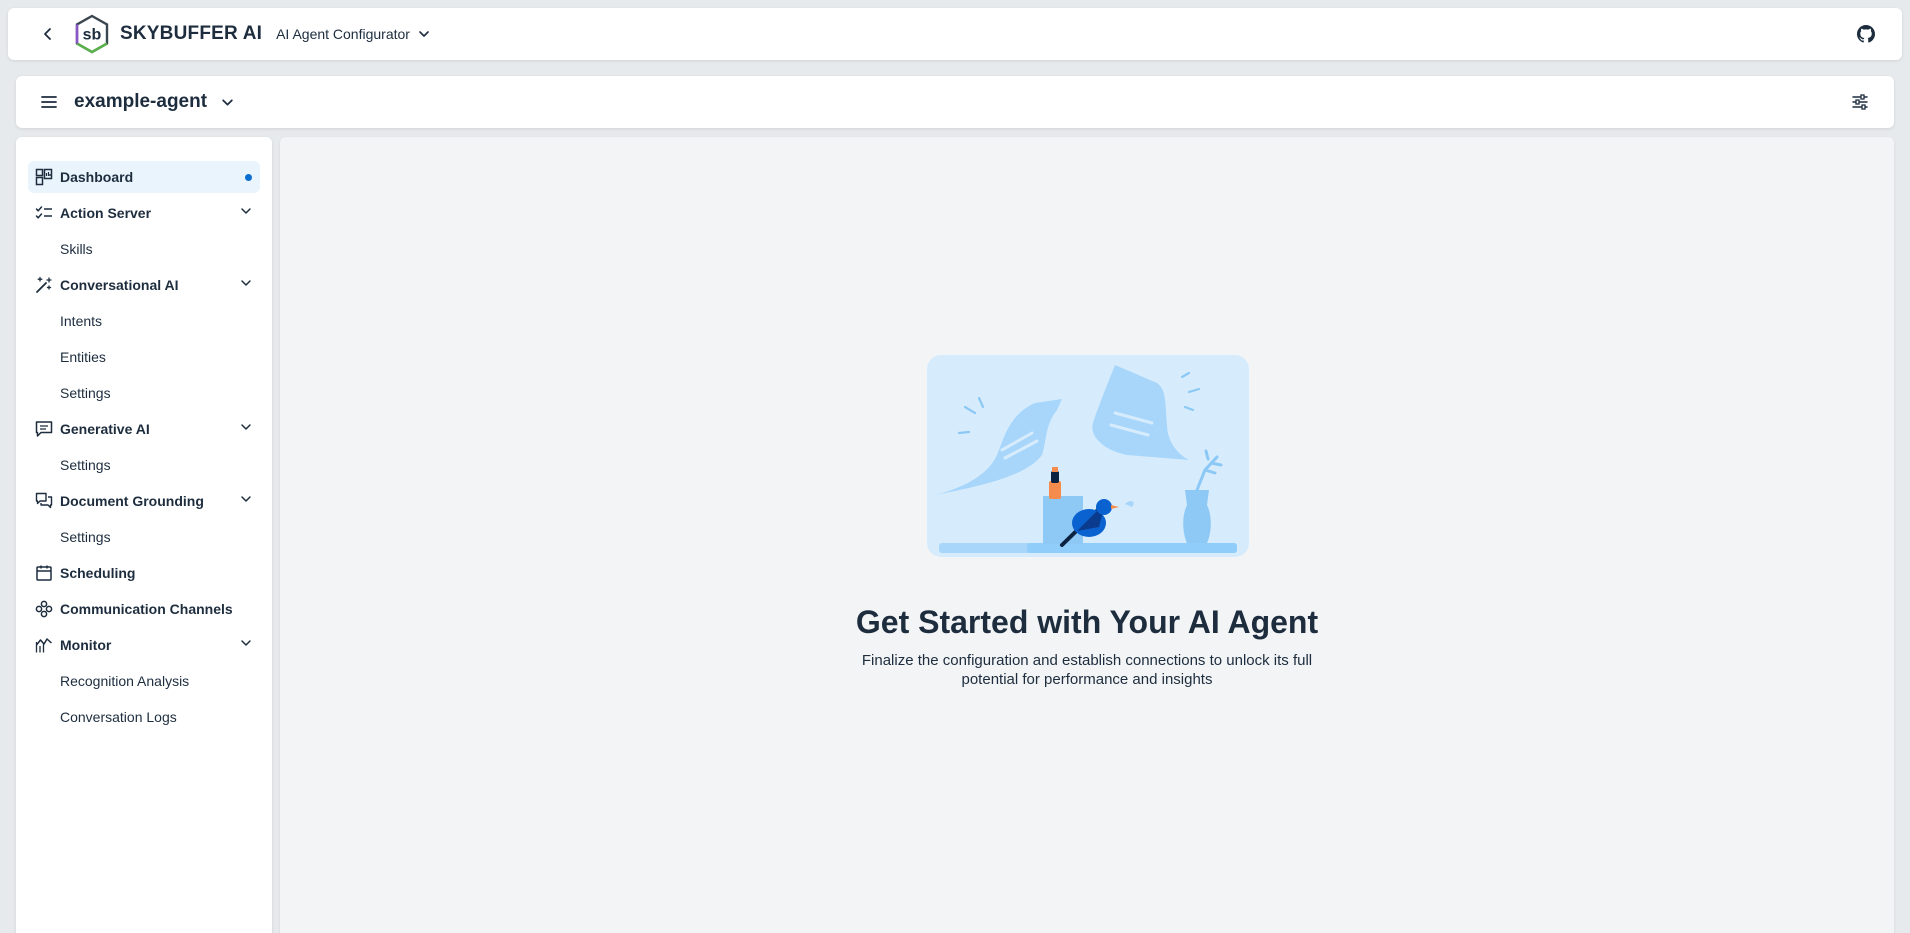 The image size is (1910, 933). What do you see at coordinates (343, 34) in the screenshot?
I see `product-name: AI Agent Configurator` at bounding box center [343, 34].